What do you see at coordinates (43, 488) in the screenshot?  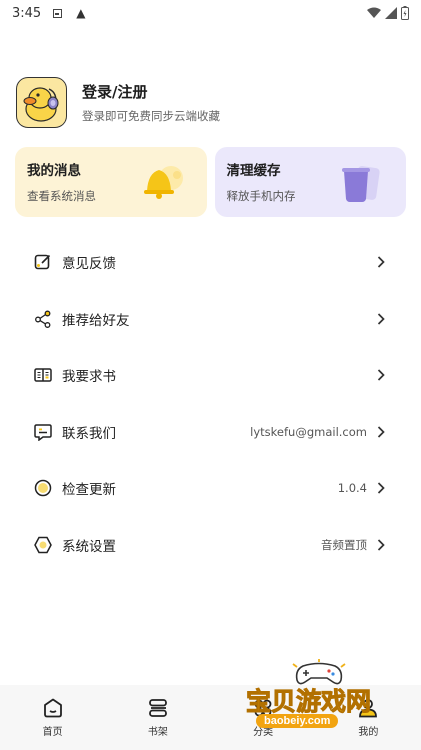 I see `update-icon` at bounding box center [43, 488].